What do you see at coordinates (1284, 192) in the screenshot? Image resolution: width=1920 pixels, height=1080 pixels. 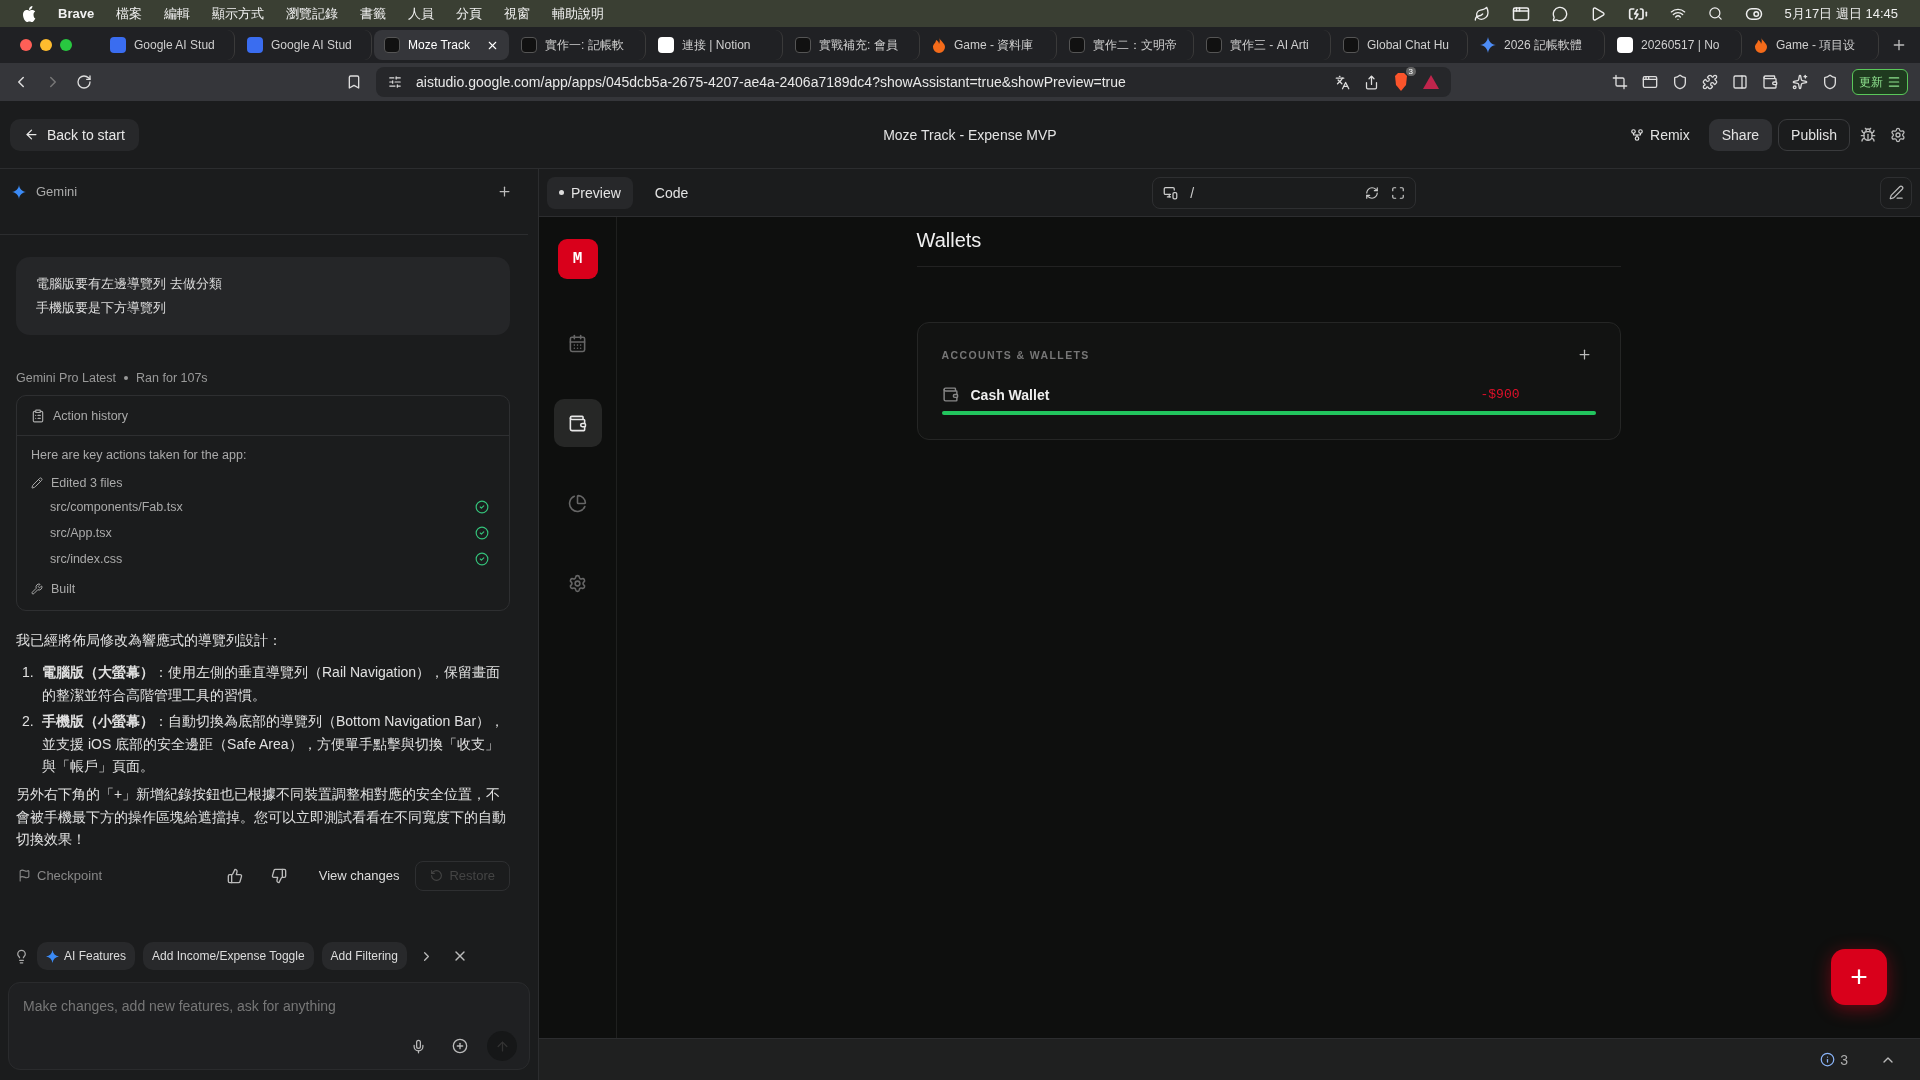 I see `path-field: /` at bounding box center [1284, 192].